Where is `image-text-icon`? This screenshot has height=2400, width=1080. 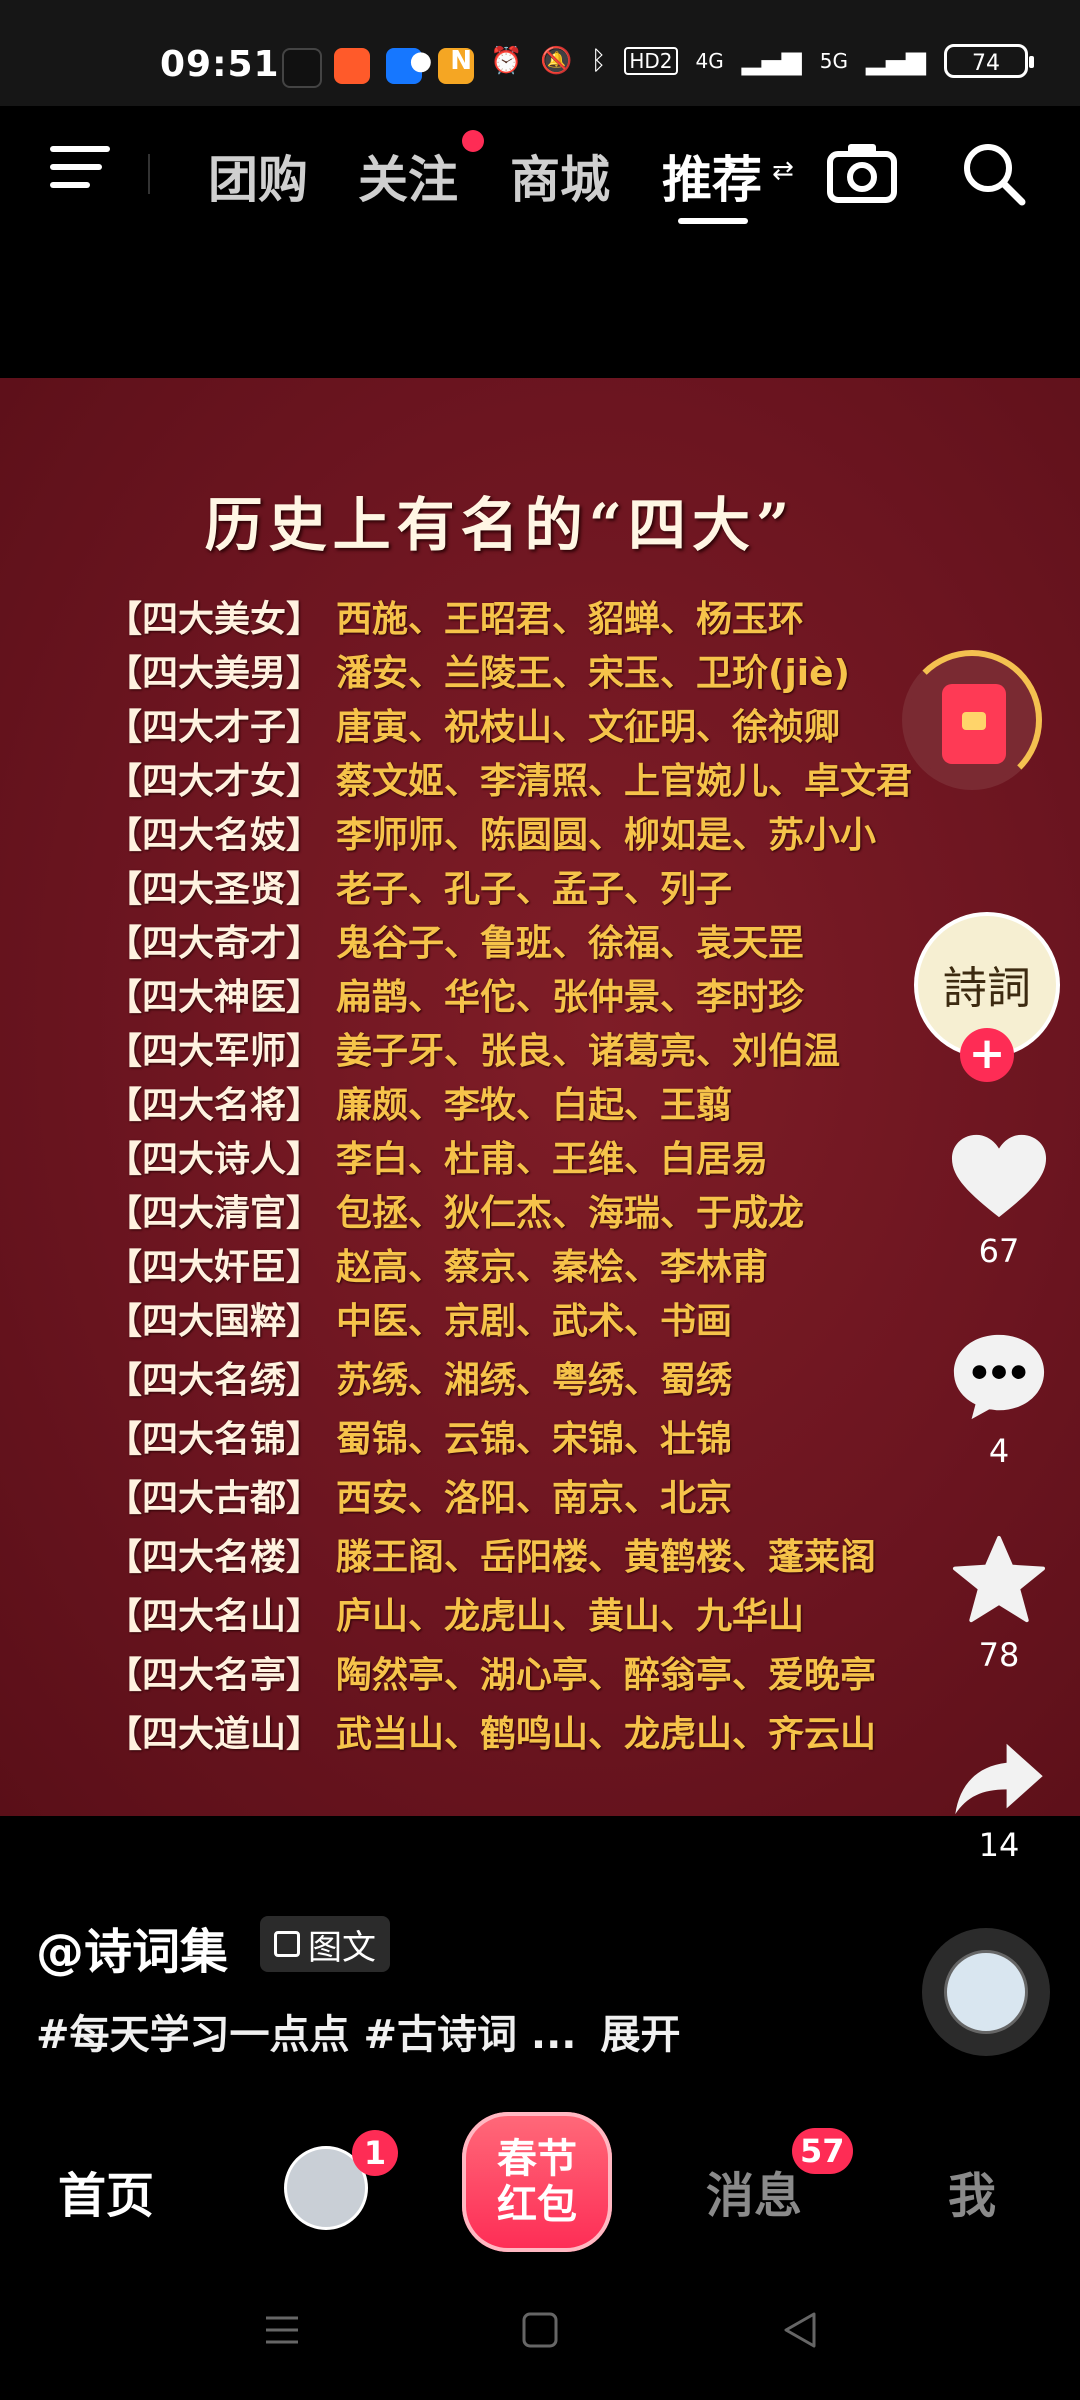
image-text-icon is located at coordinates (287, 1944).